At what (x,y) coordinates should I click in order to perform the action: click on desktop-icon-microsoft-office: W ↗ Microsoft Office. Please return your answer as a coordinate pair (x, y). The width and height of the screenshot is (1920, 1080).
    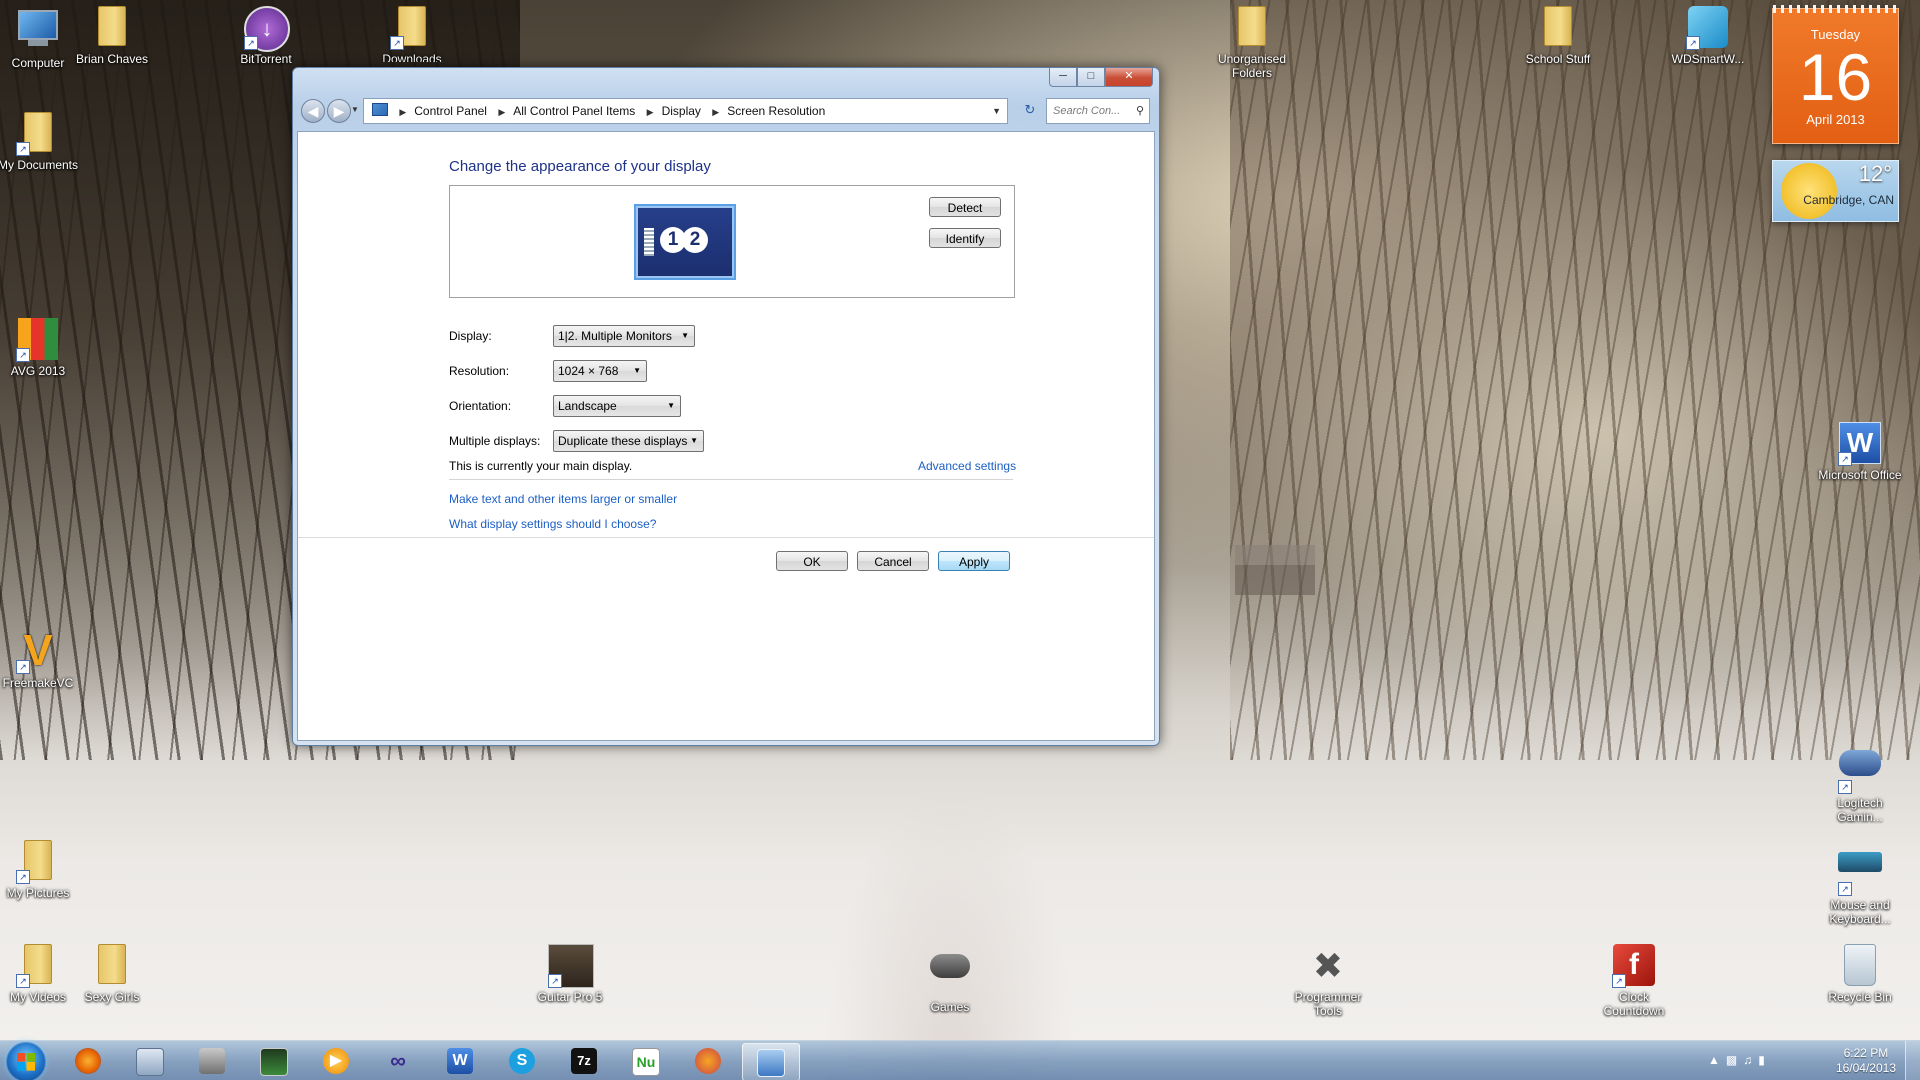
    Looking at the image, I should click on (1860, 452).